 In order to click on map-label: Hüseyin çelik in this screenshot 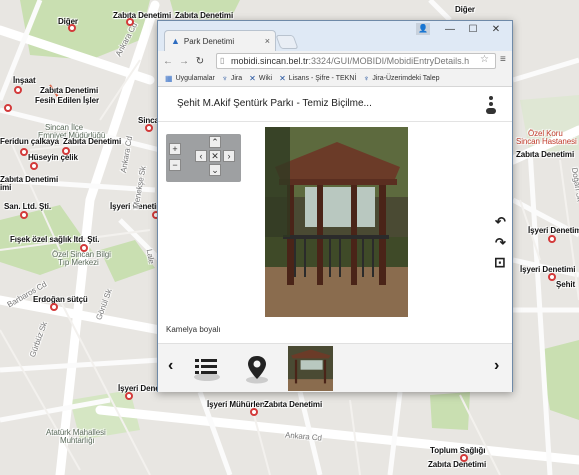, I will do `click(53, 157)`.